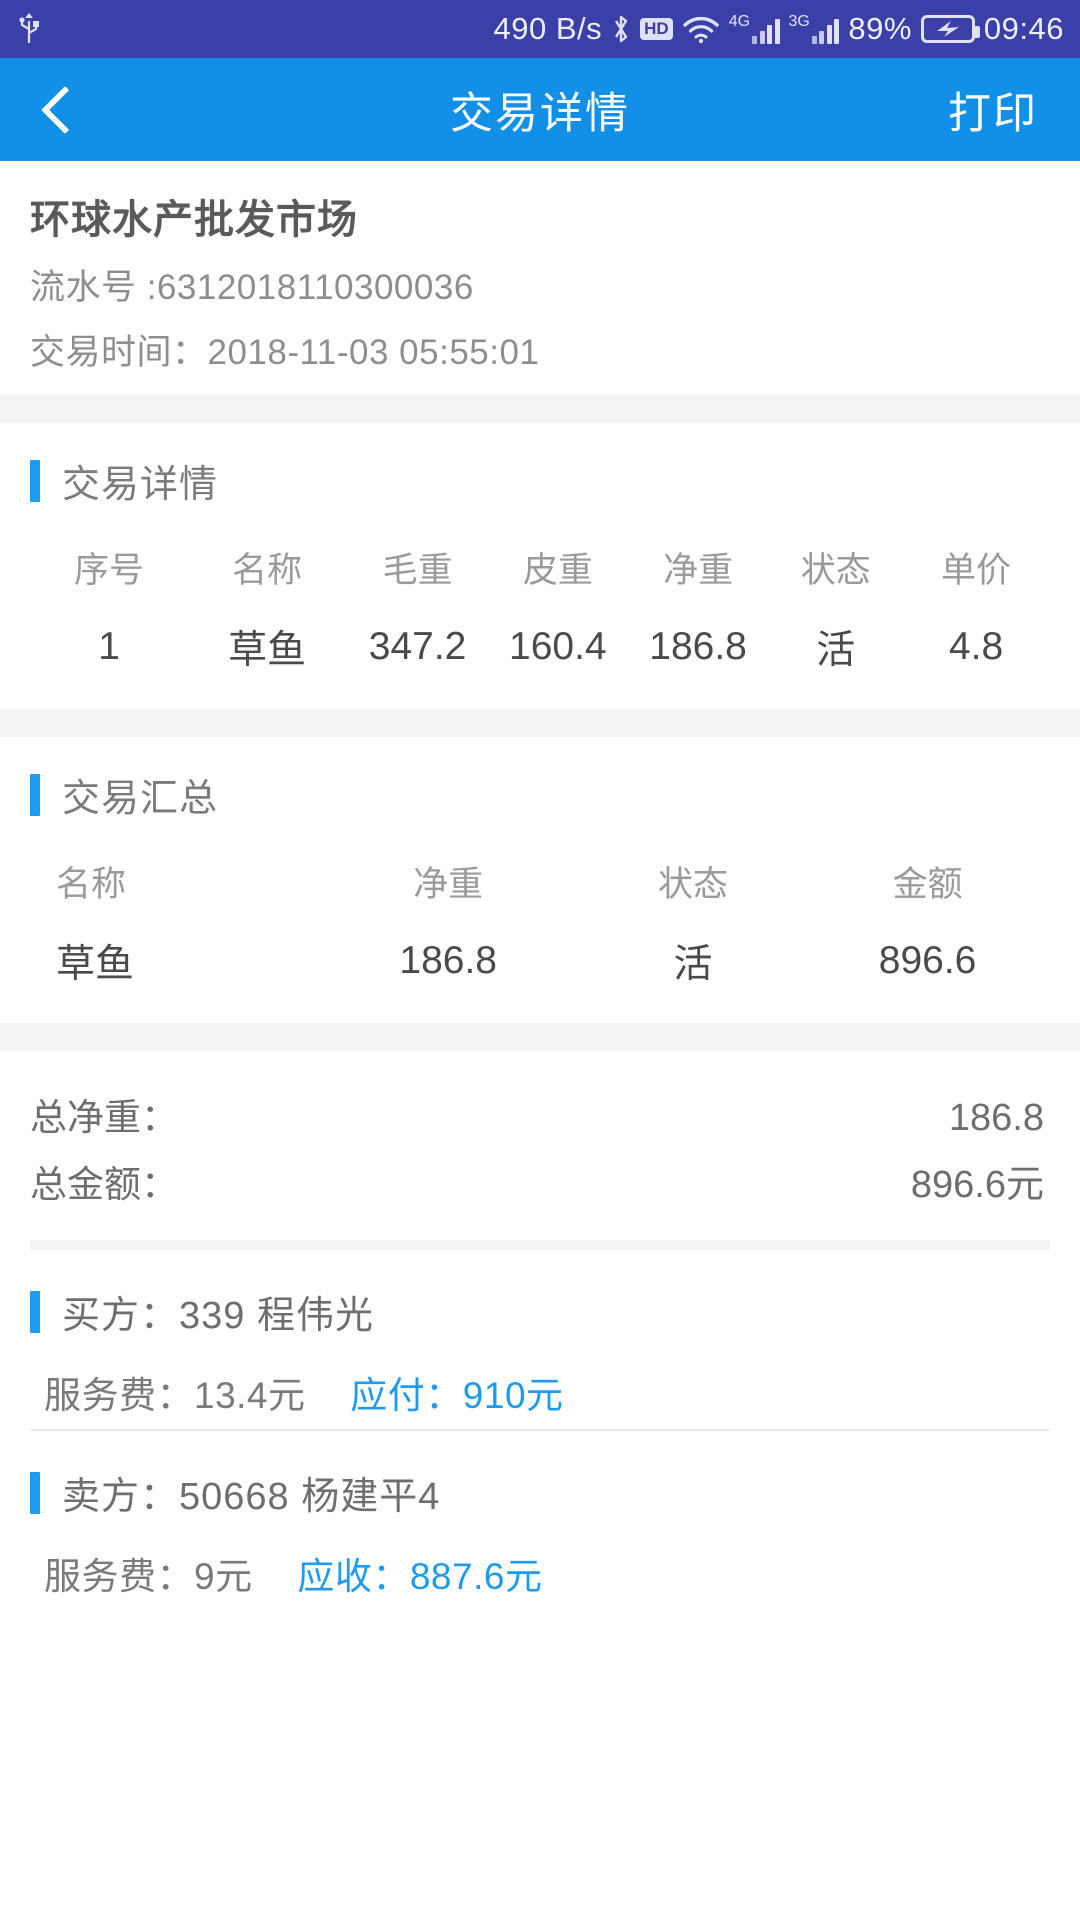 The image size is (1080, 1920). I want to click on sum-cell-amount: 896.6, so click(927, 960).